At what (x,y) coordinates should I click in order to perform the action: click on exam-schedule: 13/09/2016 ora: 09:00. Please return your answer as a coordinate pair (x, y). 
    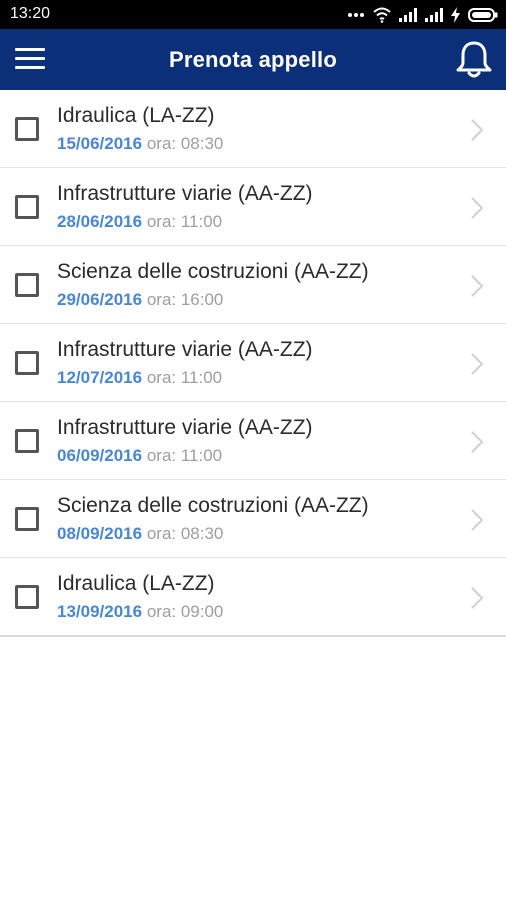
    Looking at the image, I should click on (140, 612).